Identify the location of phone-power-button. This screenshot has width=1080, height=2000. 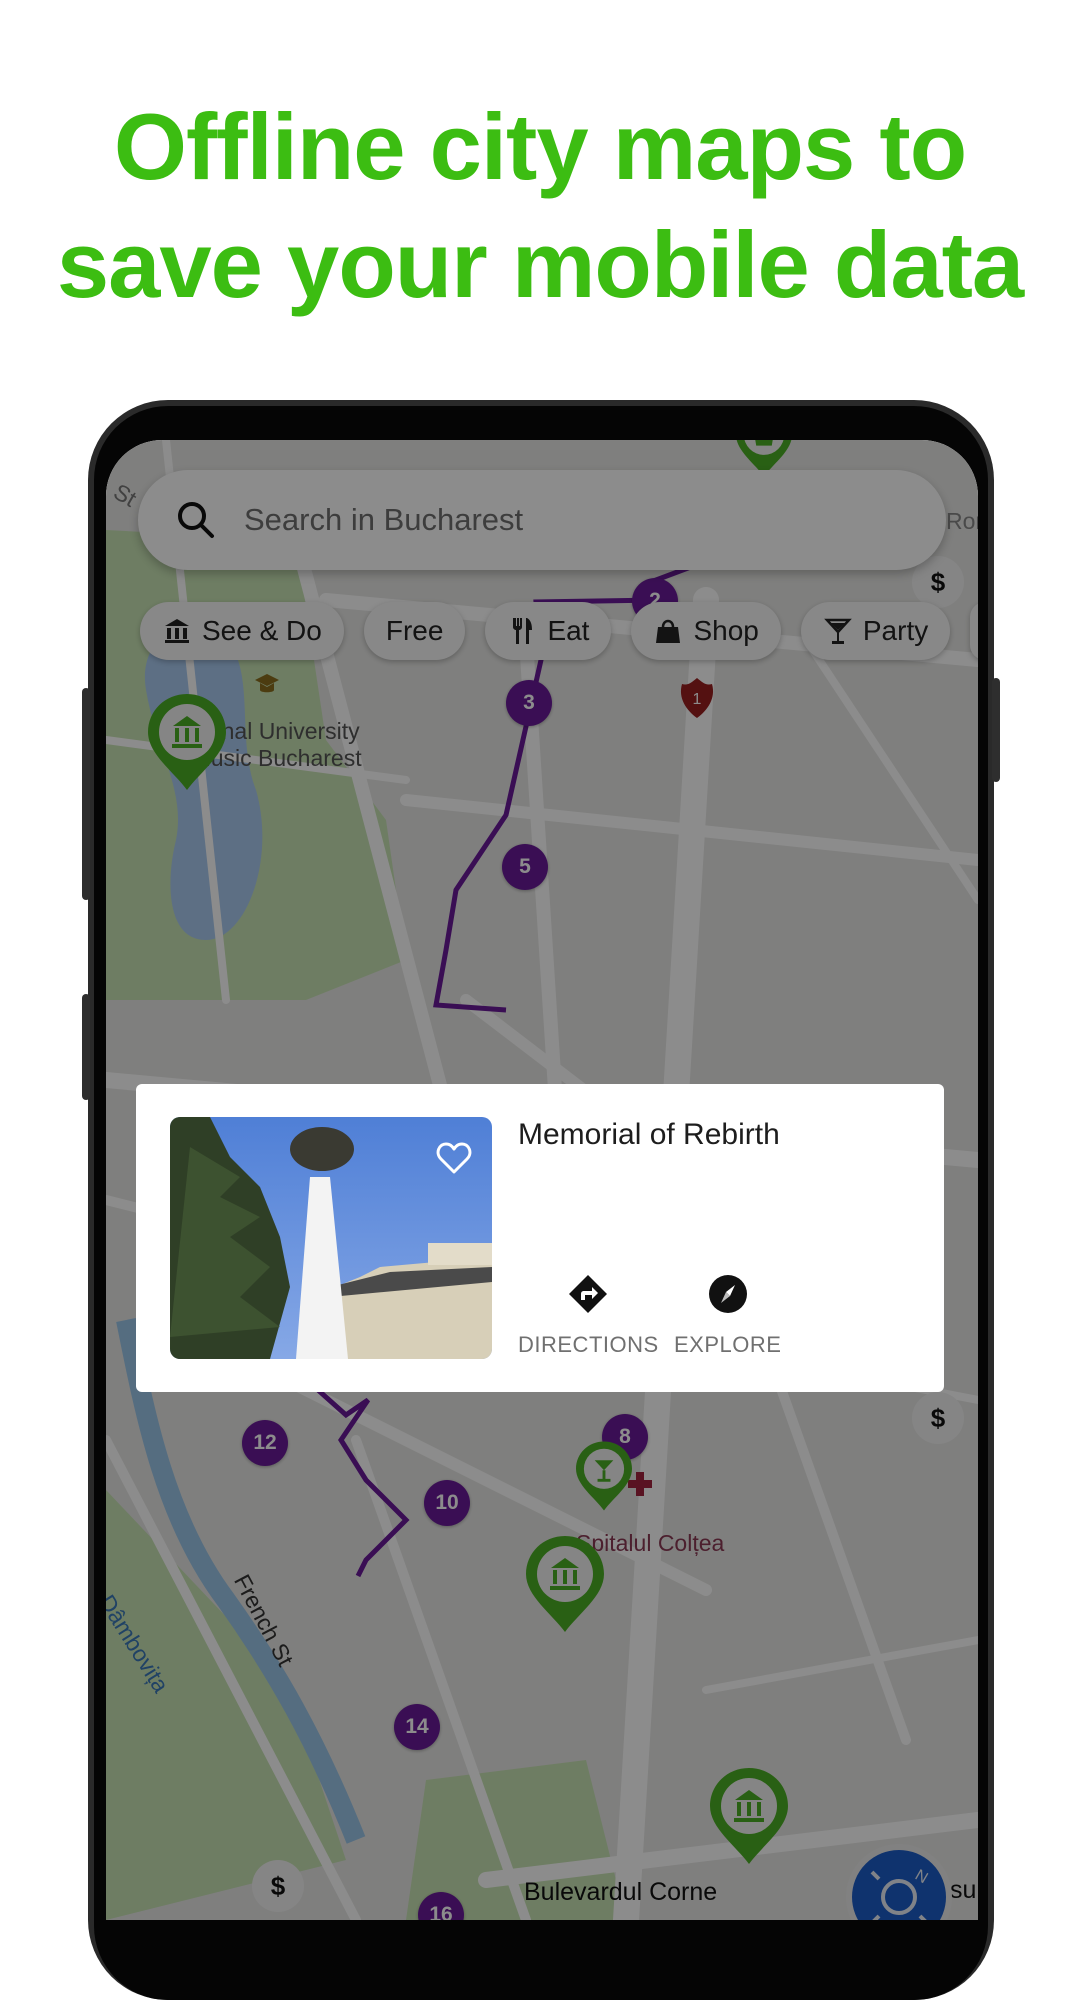
(996, 730).